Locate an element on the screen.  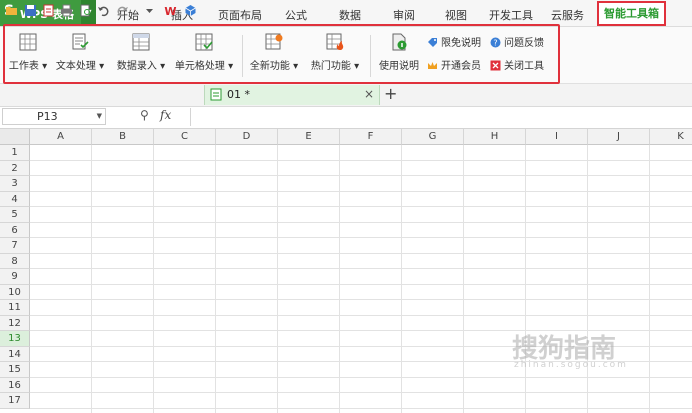
column-header: C is located at coordinates (185, 137).